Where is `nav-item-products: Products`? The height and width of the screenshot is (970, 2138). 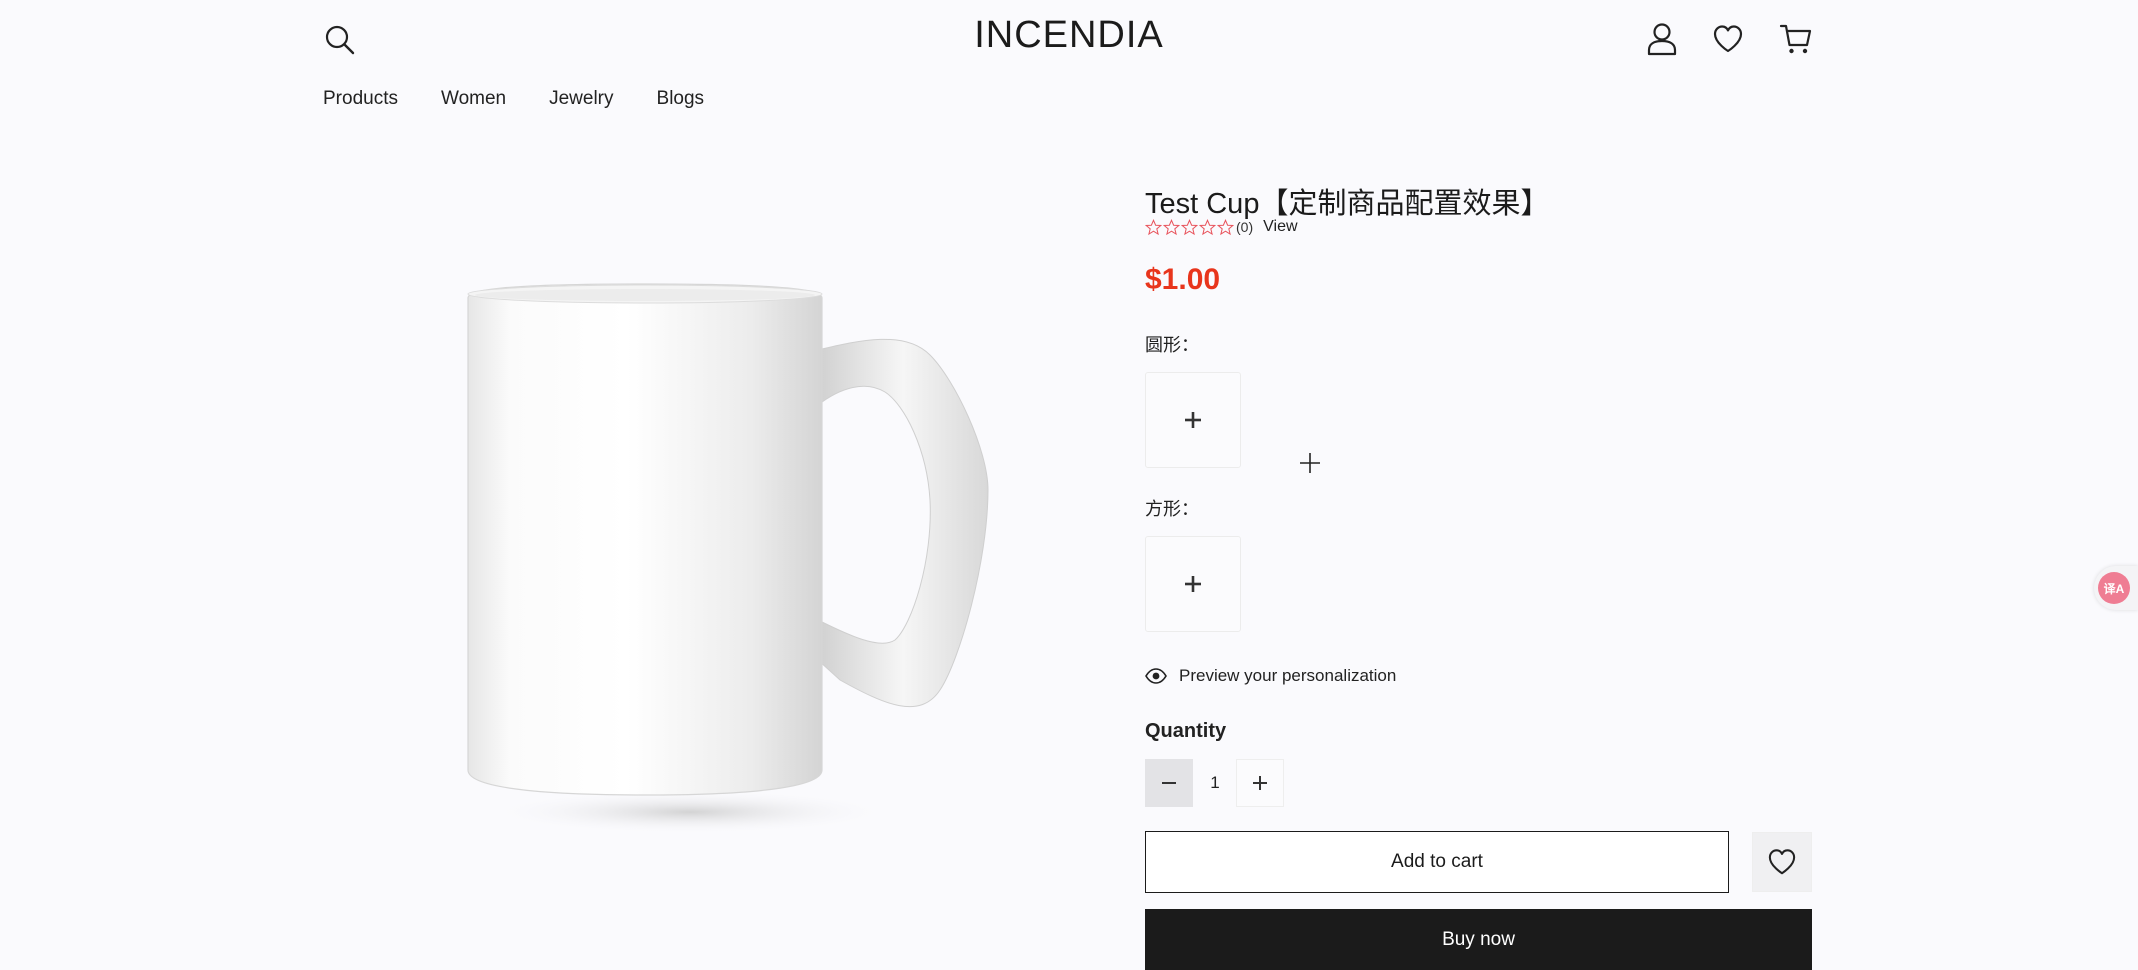
nav-item-products: Products is located at coordinates (360, 99).